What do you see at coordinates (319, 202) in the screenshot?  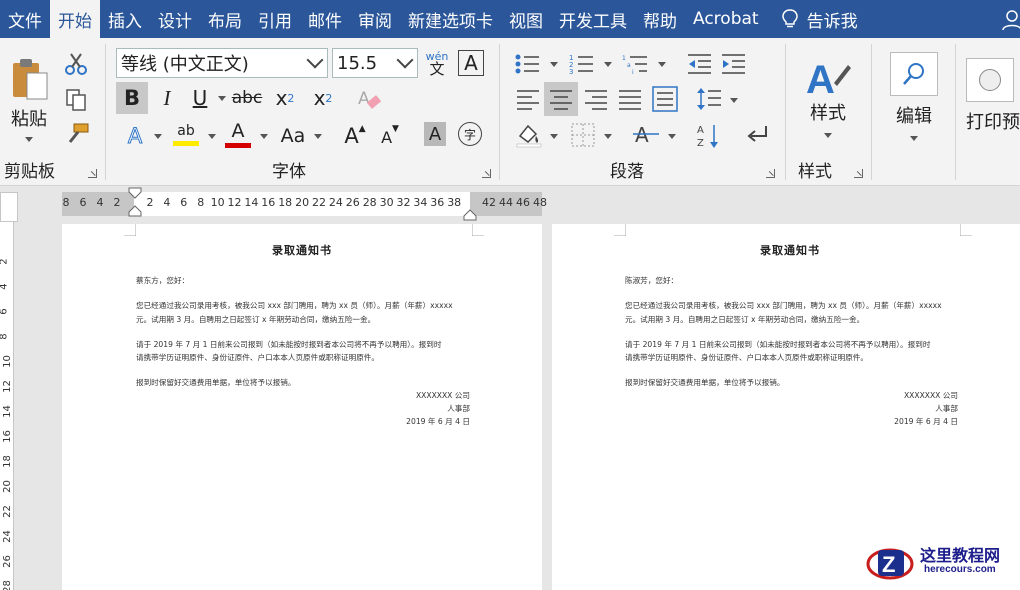 I see `ruler-number: 22` at bounding box center [319, 202].